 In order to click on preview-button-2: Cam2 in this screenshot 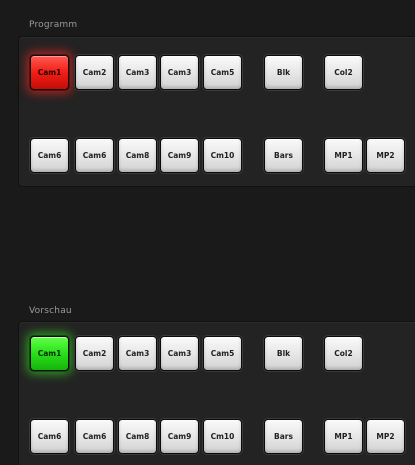, I will do `click(94, 353)`.